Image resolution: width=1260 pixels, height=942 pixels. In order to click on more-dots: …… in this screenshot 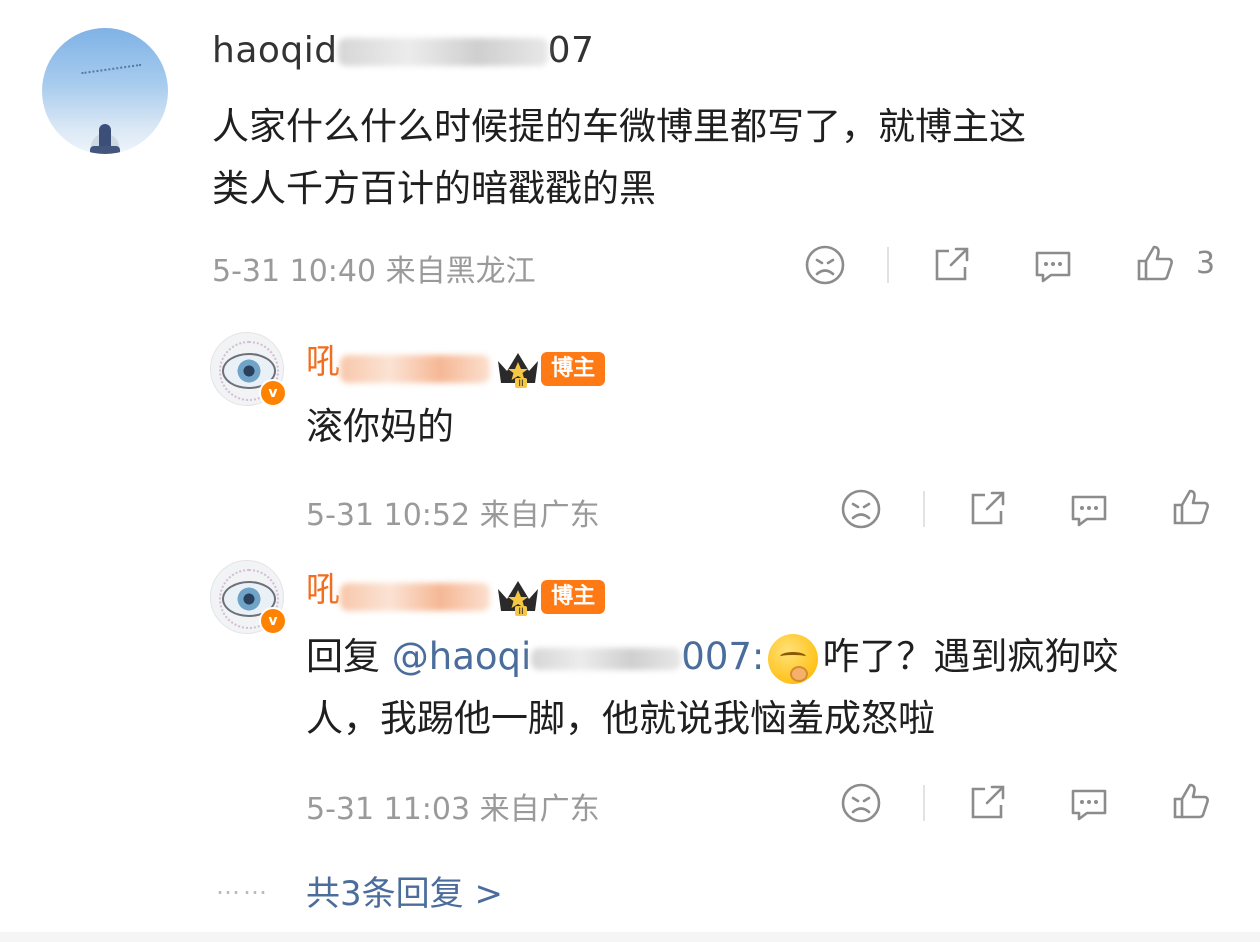, I will do `click(243, 886)`.